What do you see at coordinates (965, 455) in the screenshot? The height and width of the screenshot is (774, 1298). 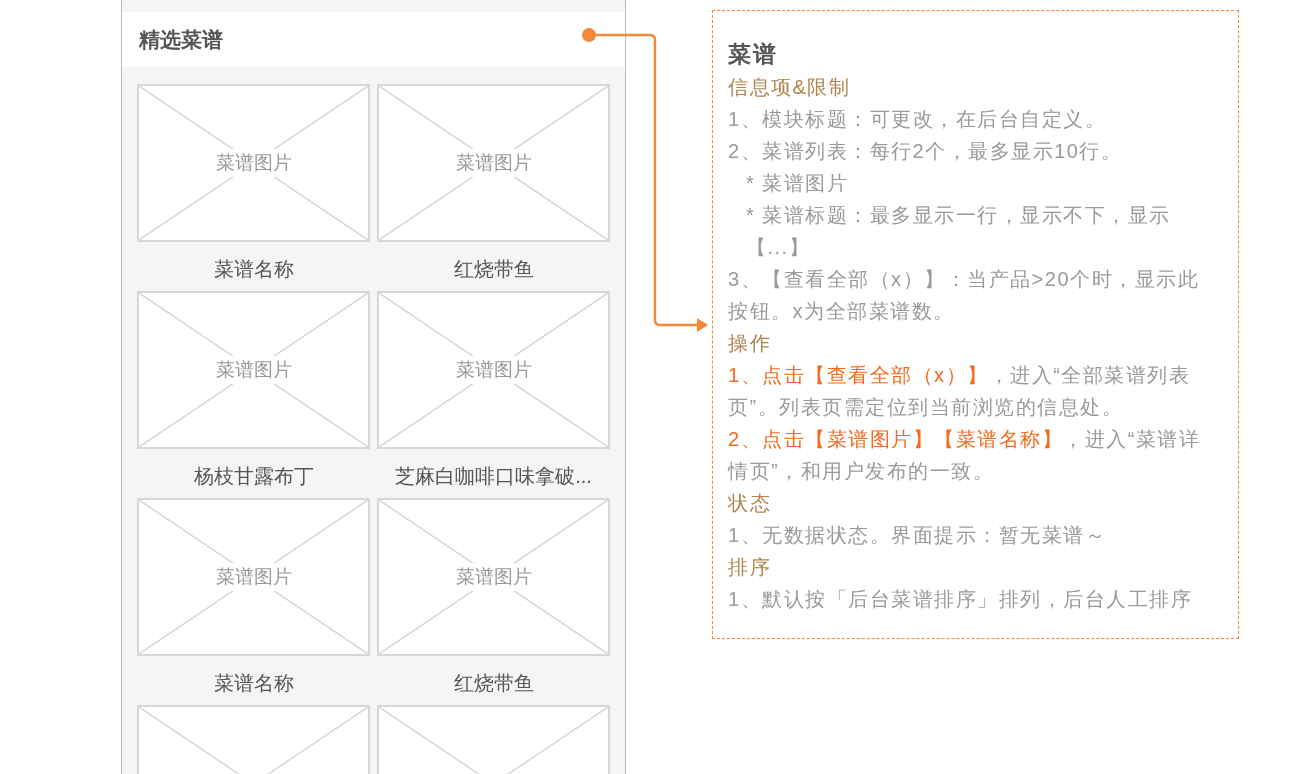 I see `note-text: 2、点击【菜谱图片】【菜谱名称】，进入“菜谱详情页”，和用户发布的一致。` at bounding box center [965, 455].